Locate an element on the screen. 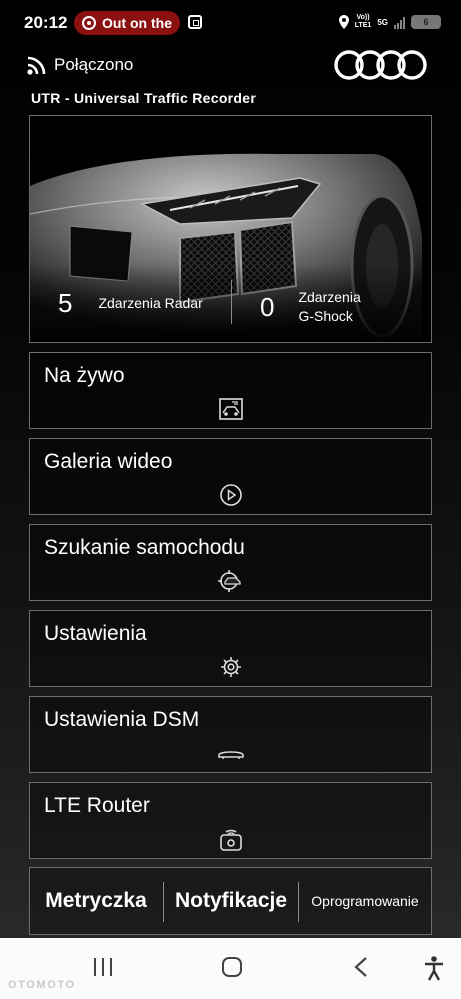  volte-indicator: Vo)) LTE1 is located at coordinates (363, 21).